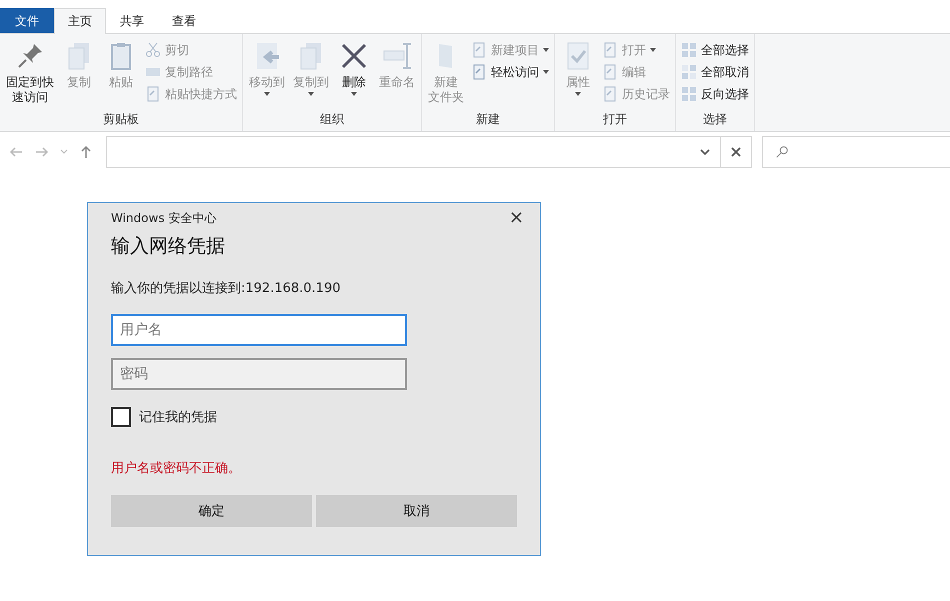 The width and height of the screenshot is (950, 601). I want to click on checkbox, so click(121, 417).